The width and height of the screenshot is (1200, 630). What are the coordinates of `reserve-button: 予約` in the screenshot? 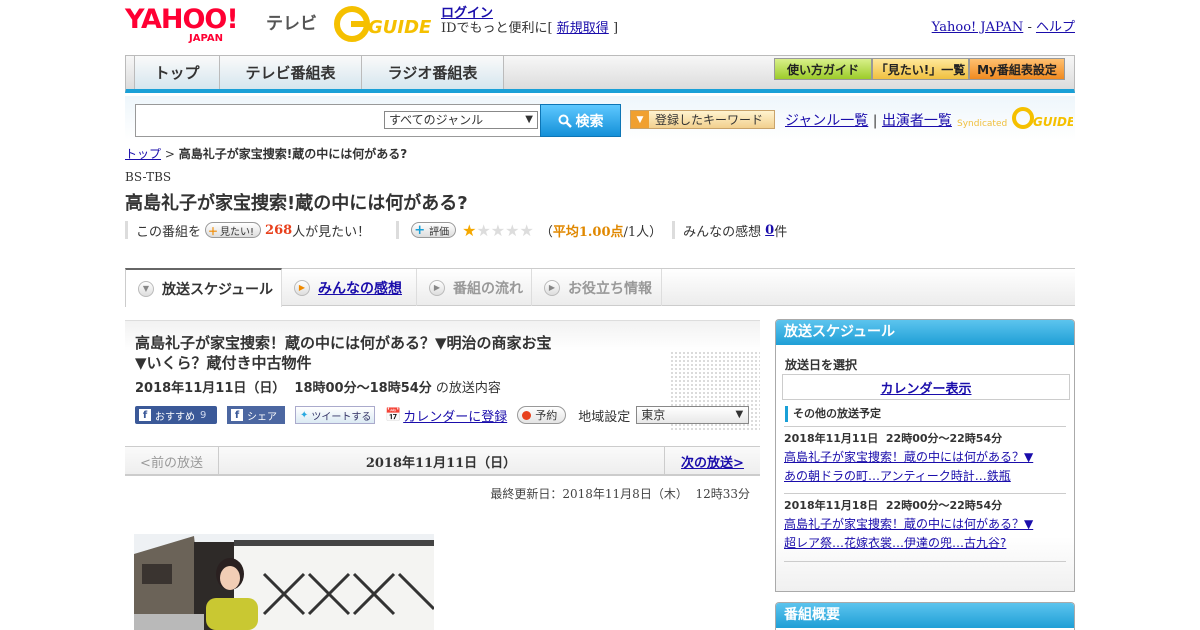 It's located at (542, 415).